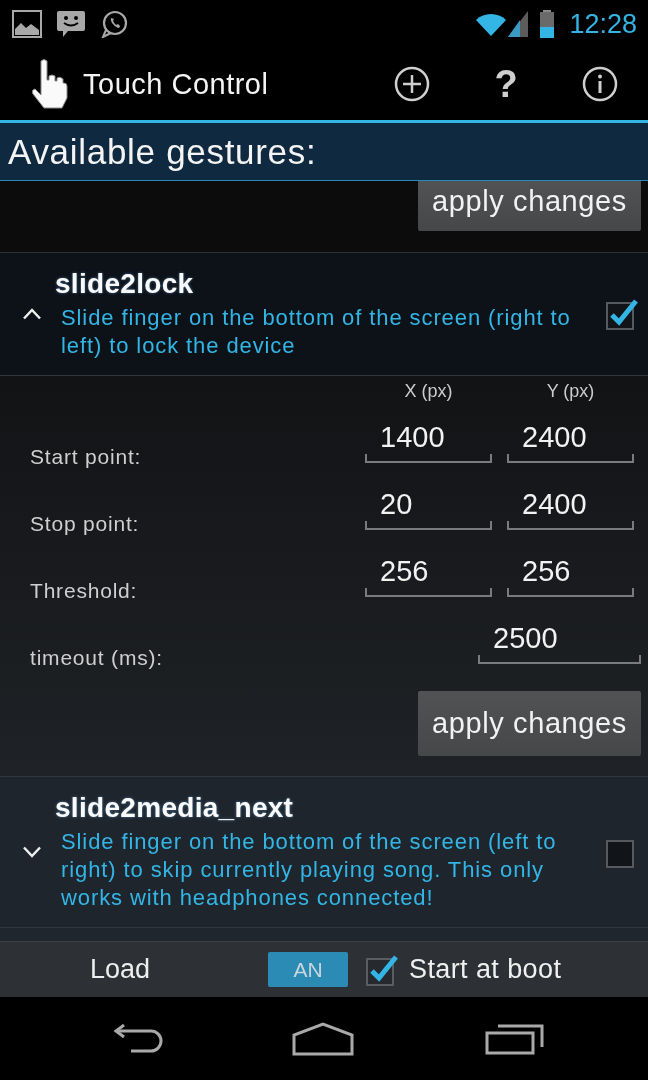 The height and width of the screenshot is (1080, 648). Describe the element at coordinates (428, 391) in the screenshot. I see `column-header: X (px)` at that location.